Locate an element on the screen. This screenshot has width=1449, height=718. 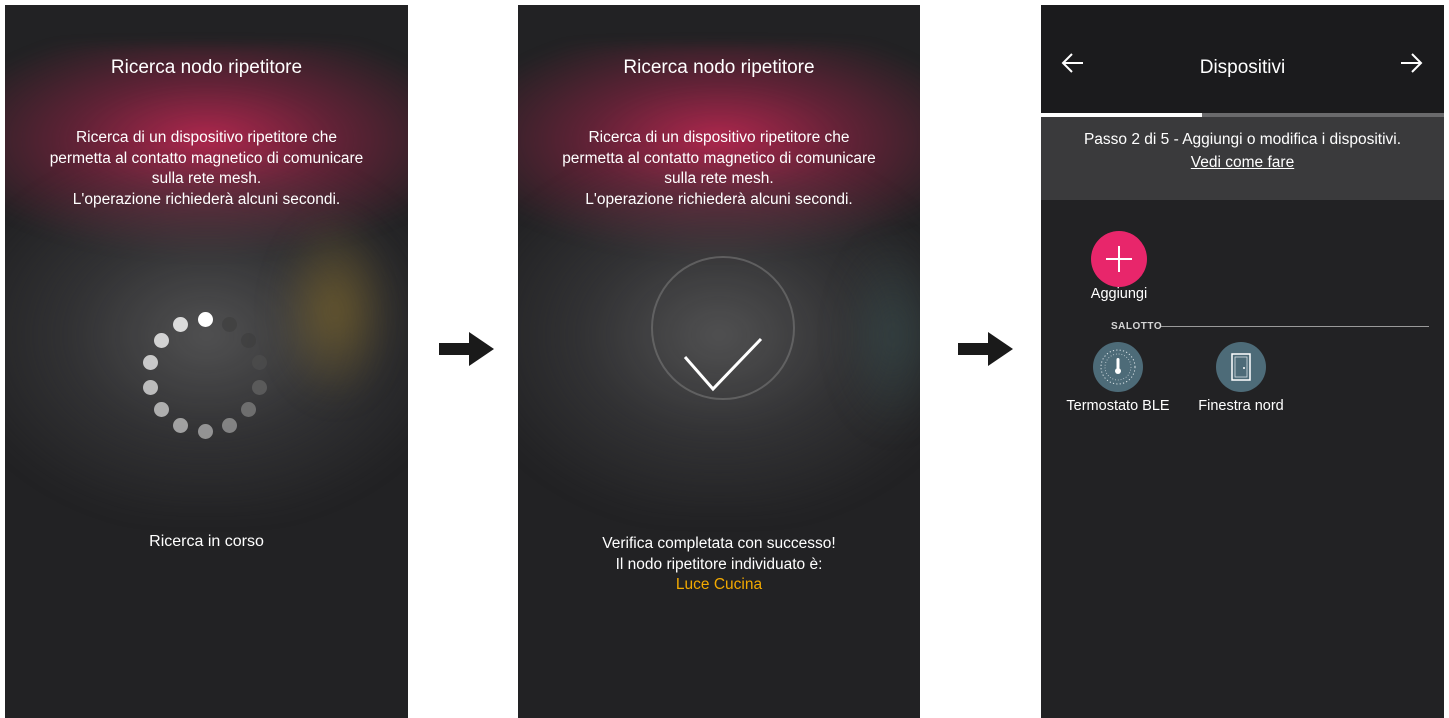
window-contact-icon is located at coordinates (1241, 367).